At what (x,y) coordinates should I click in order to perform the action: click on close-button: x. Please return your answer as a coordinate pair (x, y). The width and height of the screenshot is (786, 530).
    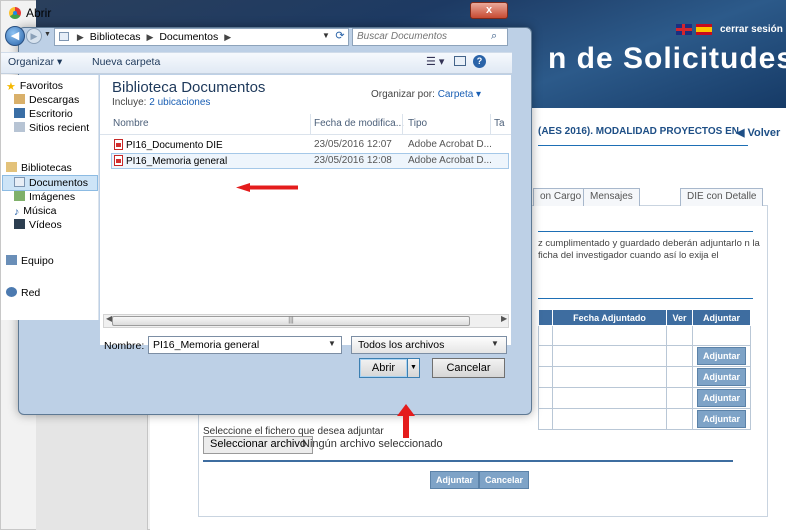
    Looking at the image, I should click on (489, 10).